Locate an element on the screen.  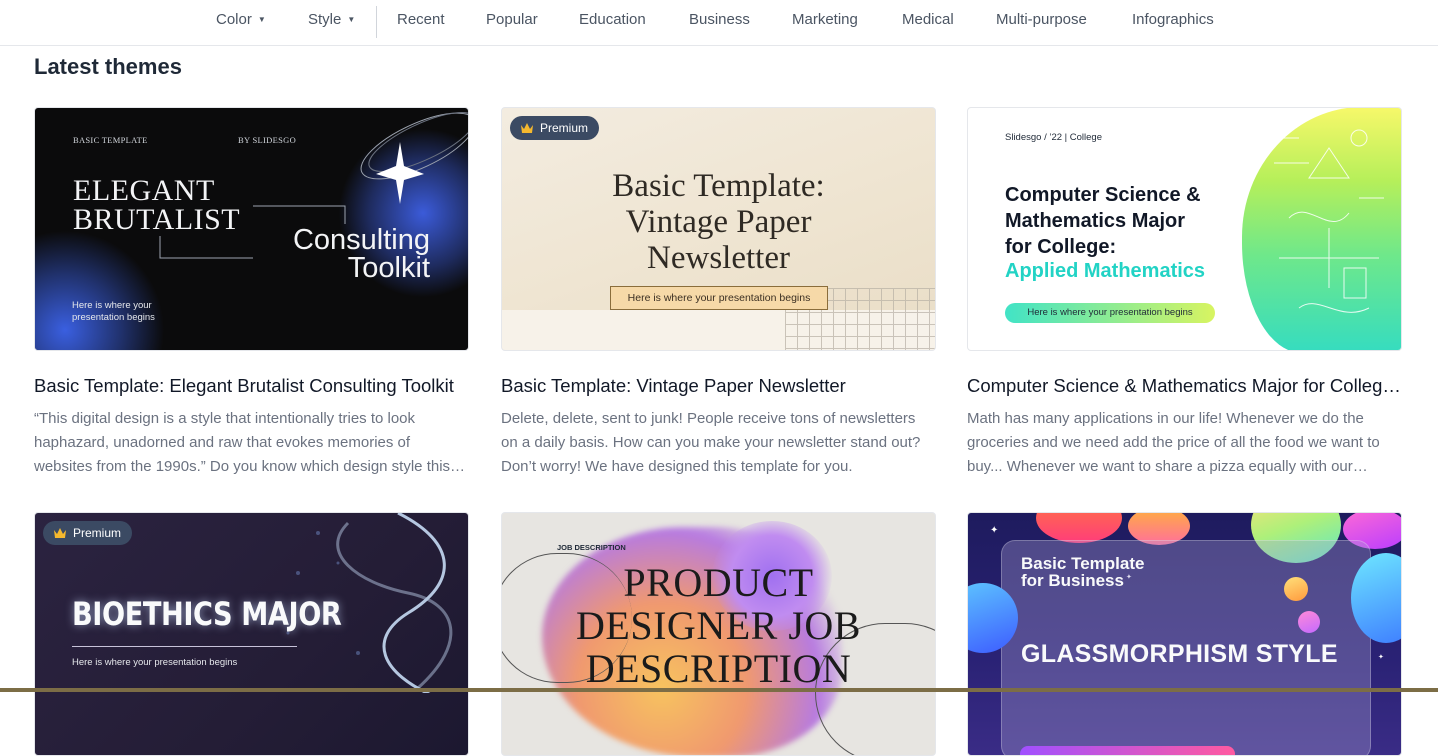
thumb-title: GLASSMORPHISM STYLE is located at coordinates (1179, 654).